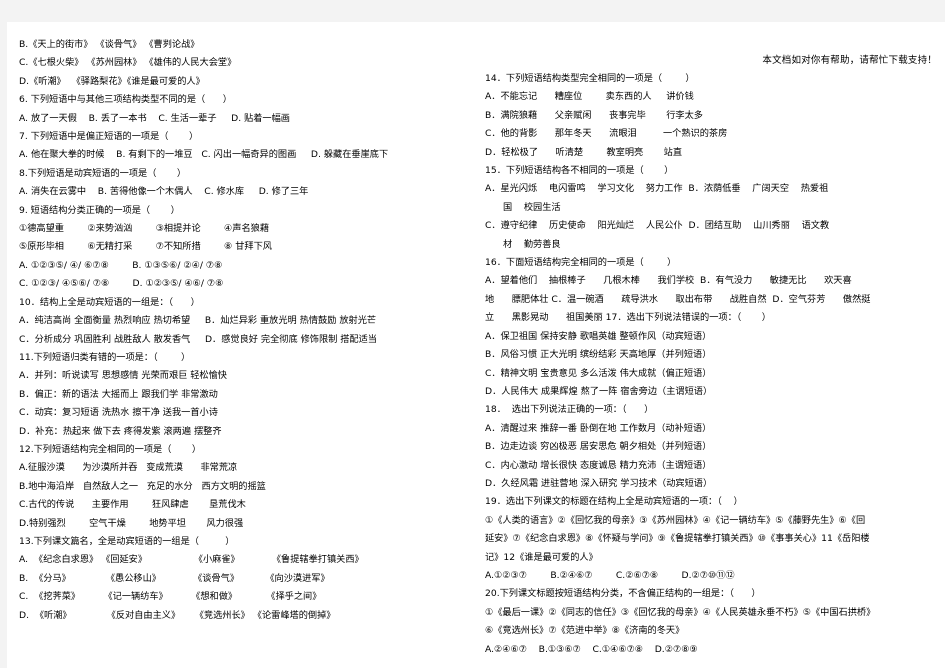  I want to click on option-line: 立 黑影晃动 祖国美丽 17．选出下列说法错误的一项：（ ）, so click(628, 318).